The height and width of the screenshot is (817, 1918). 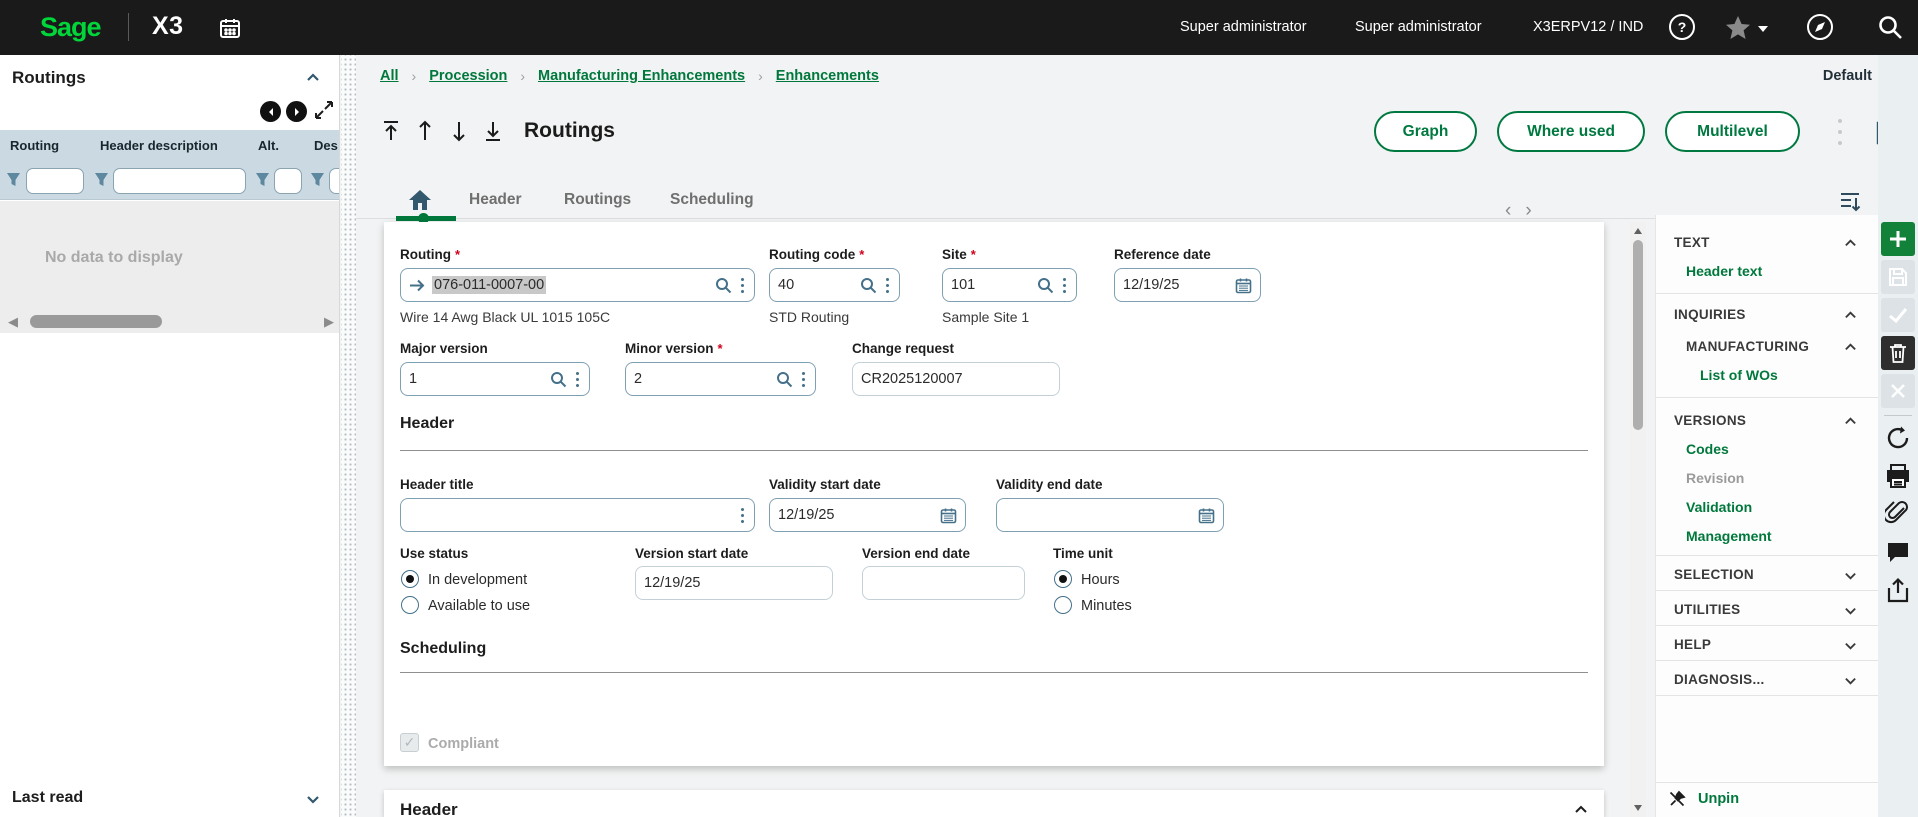 What do you see at coordinates (1724, 271) in the screenshot?
I see `link-header-text: Header text` at bounding box center [1724, 271].